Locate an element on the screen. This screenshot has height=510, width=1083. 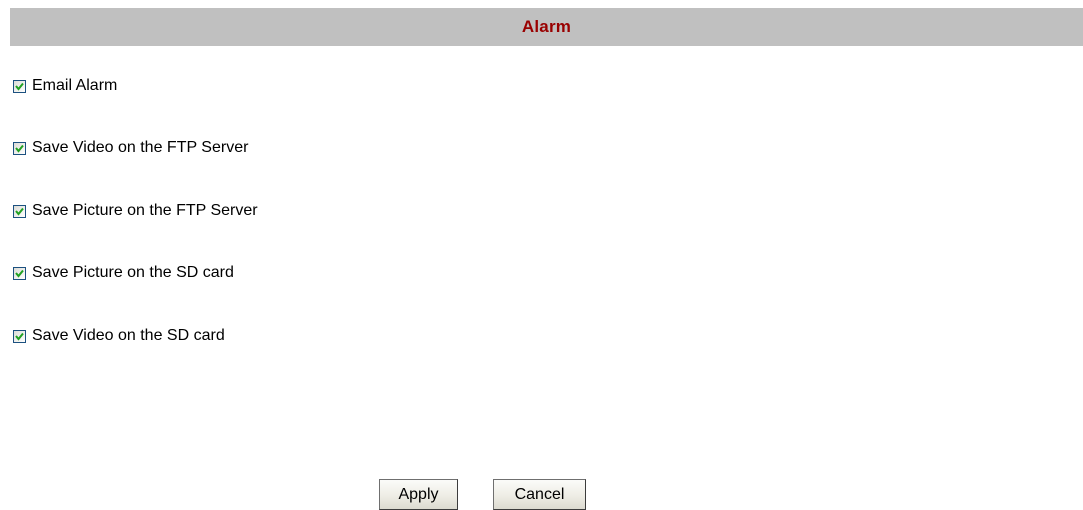
email-alarm-checkbox is located at coordinates (19, 86).